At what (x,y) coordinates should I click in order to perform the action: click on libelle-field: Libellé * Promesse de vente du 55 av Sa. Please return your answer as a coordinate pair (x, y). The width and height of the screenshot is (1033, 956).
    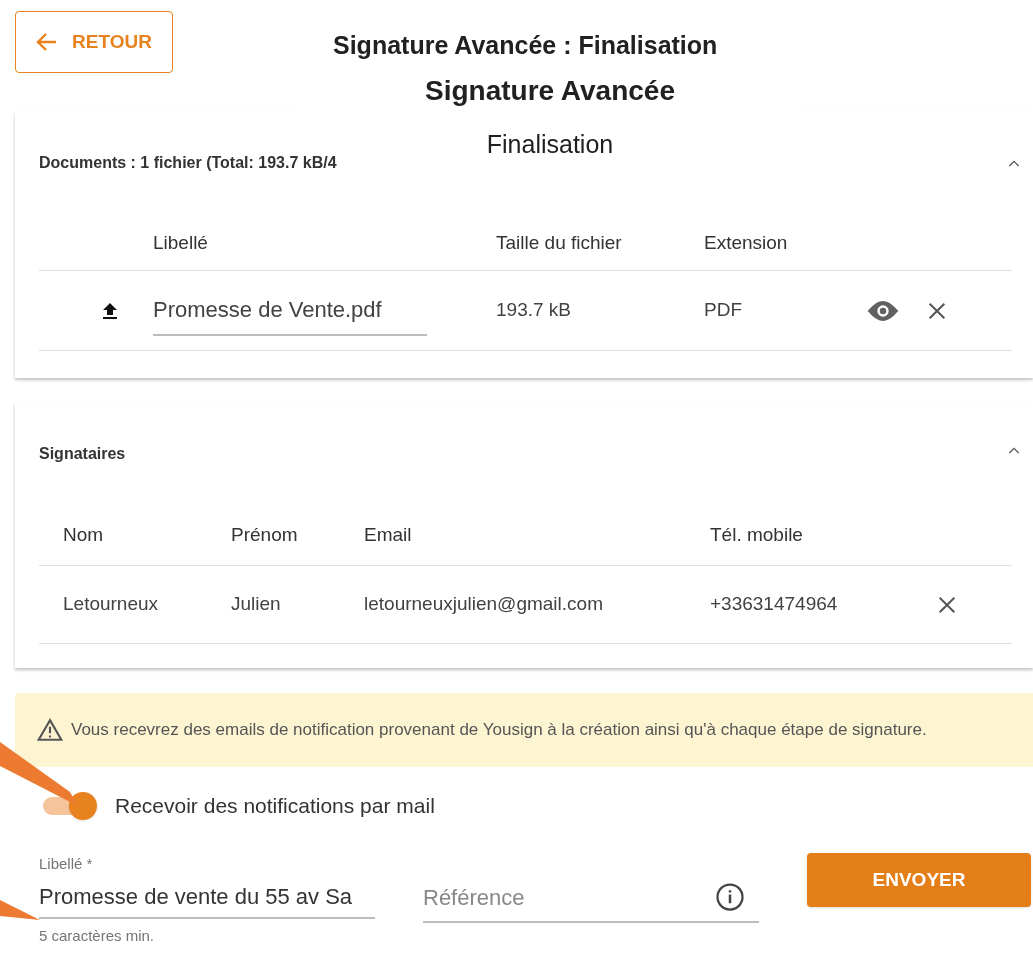
    Looking at the image, I should click on (207, 886).